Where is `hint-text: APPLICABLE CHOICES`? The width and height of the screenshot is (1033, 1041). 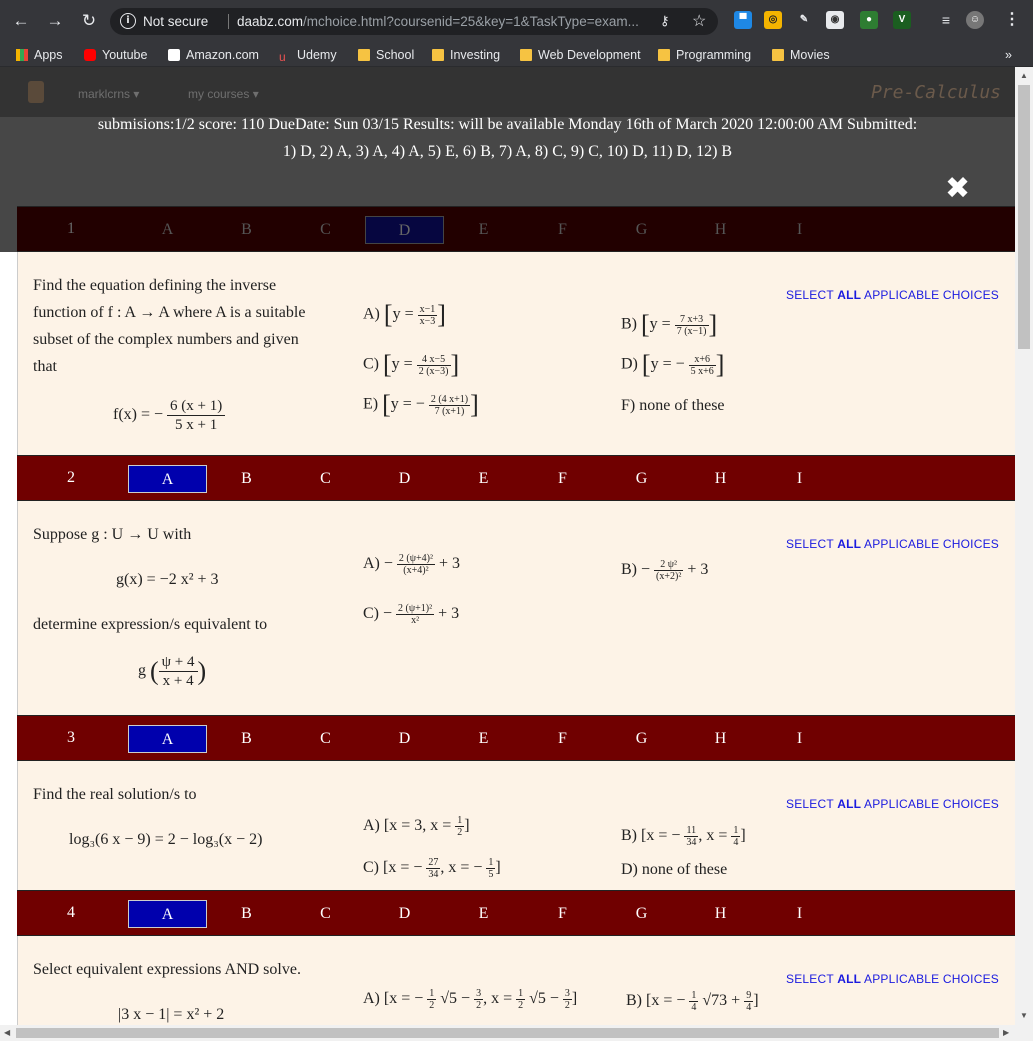 hint-text: APPLICABLE CHOICES is located at coordinates (930, 544).